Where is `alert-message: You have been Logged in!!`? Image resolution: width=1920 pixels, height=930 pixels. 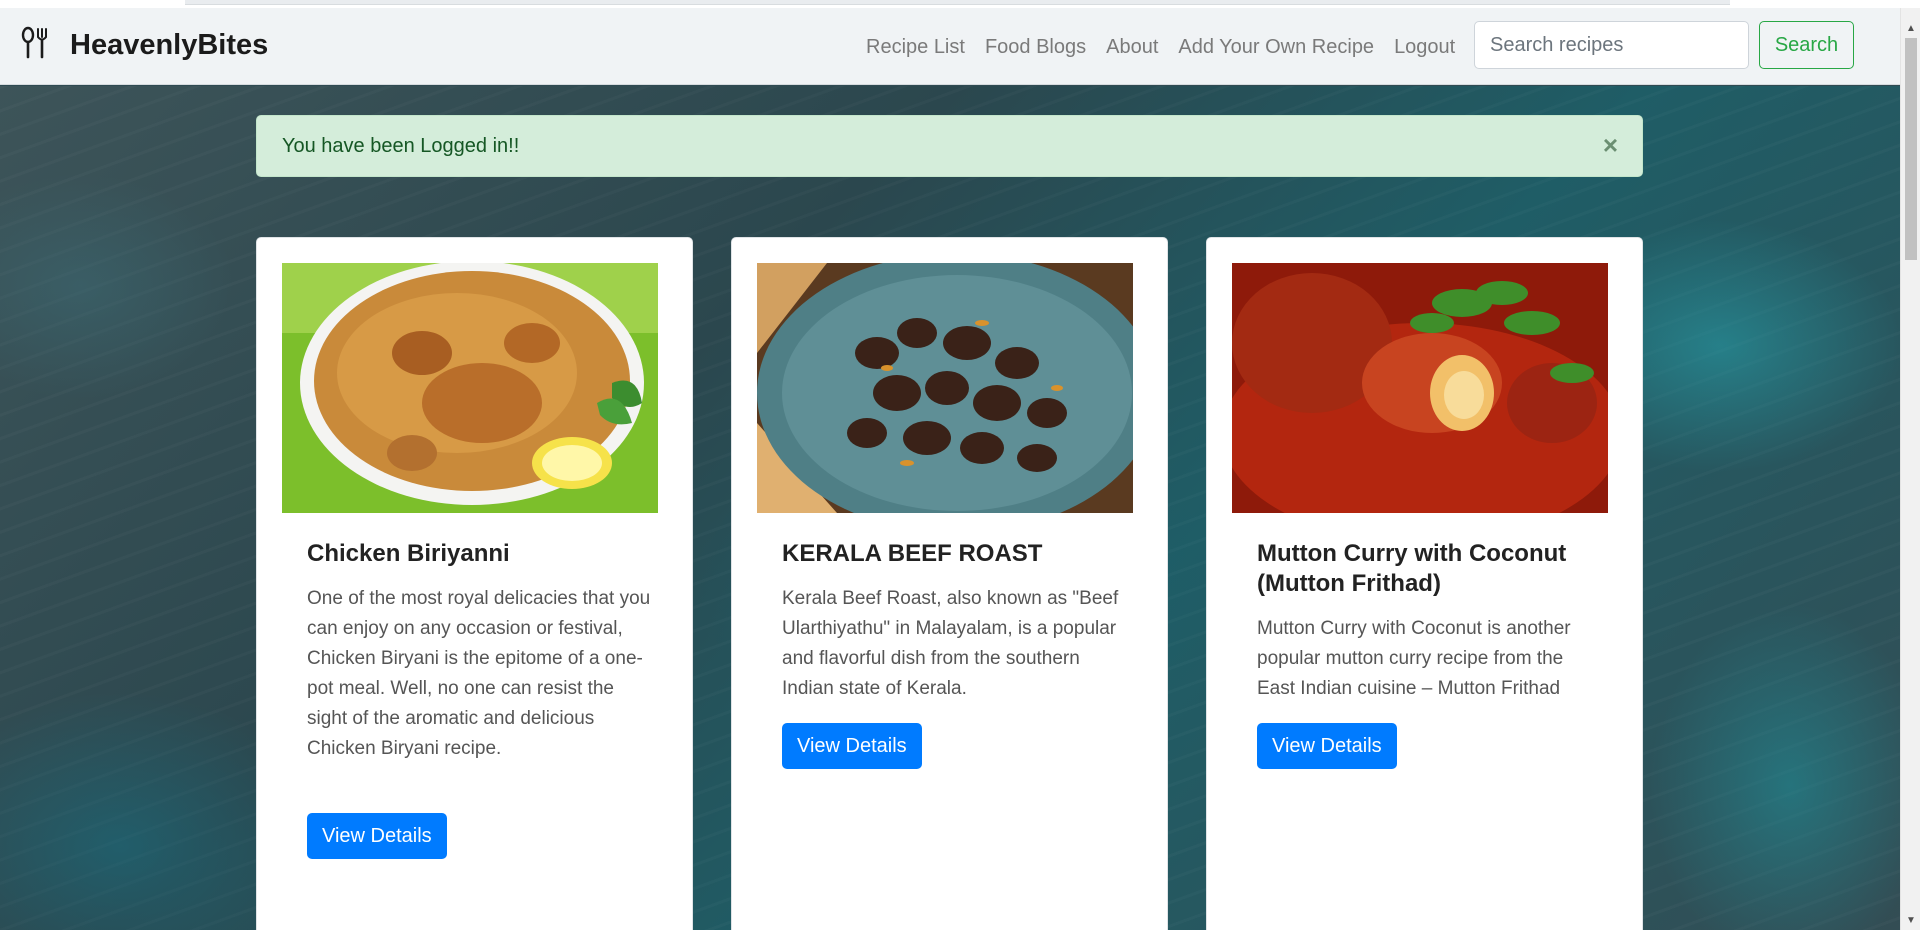 alert-message: You have been Logged in!! is located at coordinates (401, 146).